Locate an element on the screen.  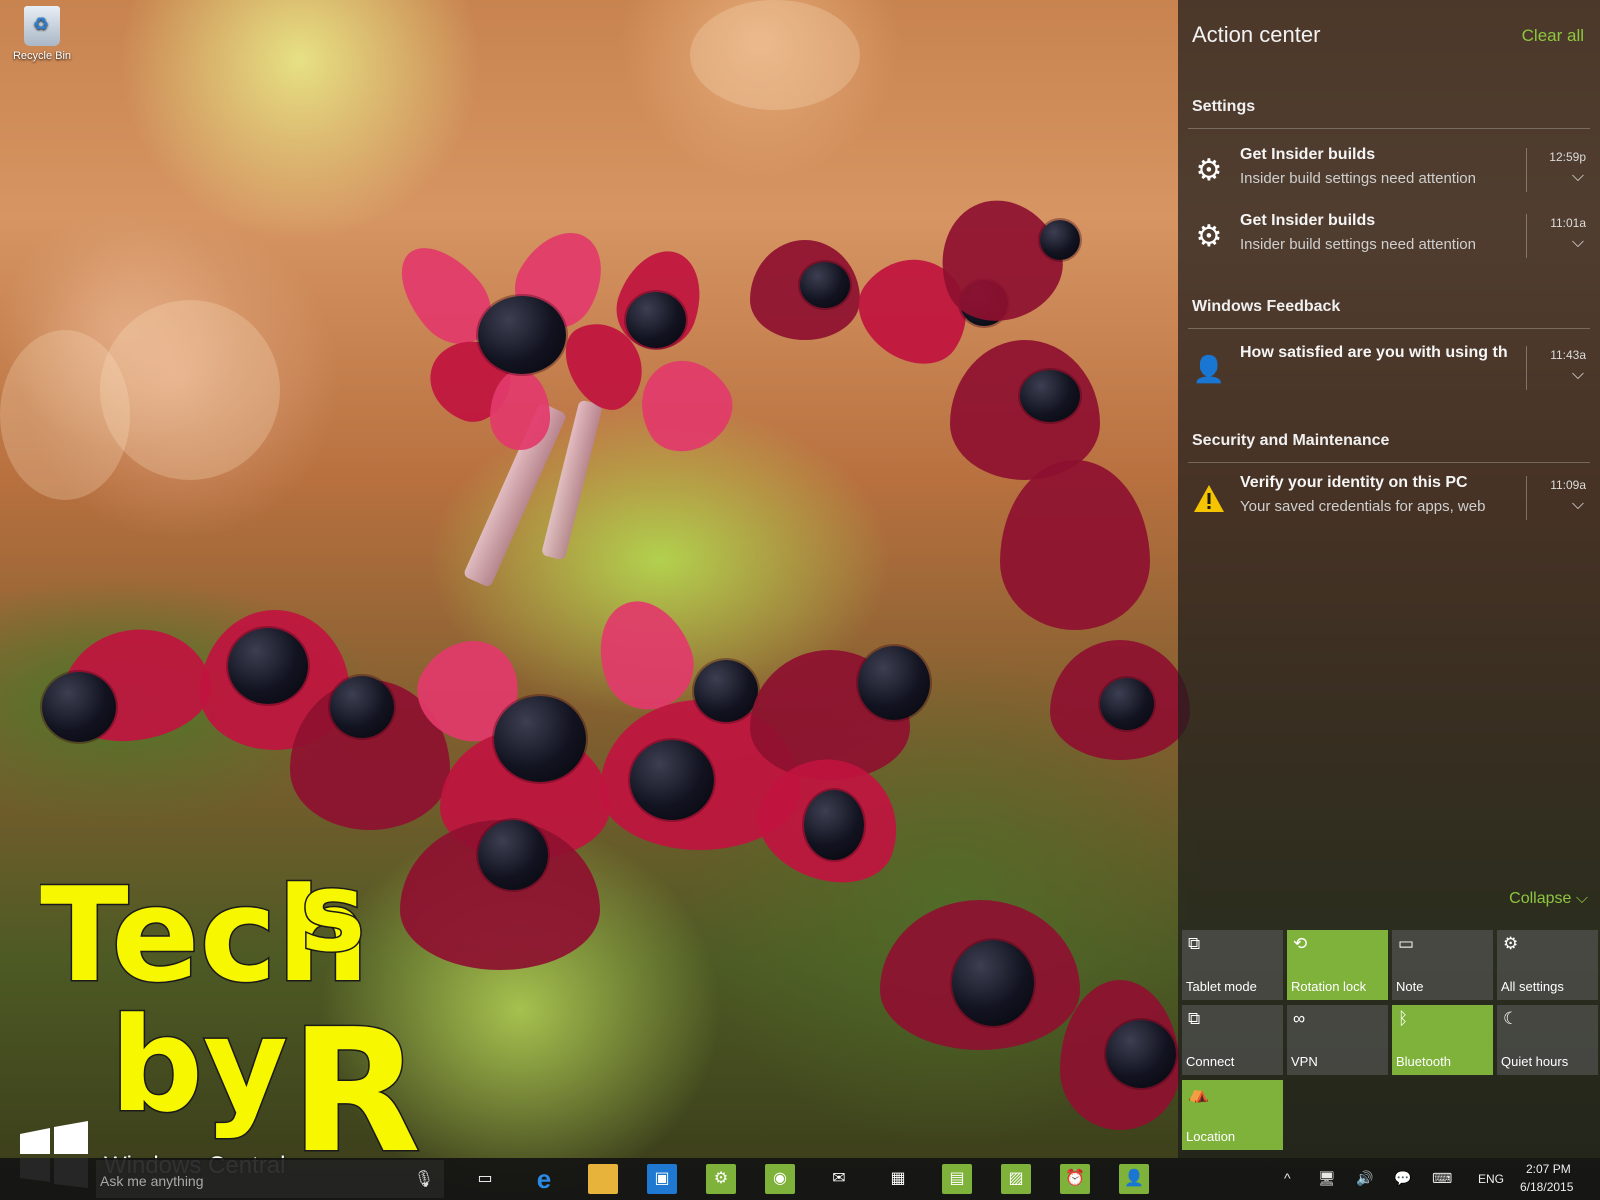
notification-body: Your saved credentials for apps, web is located at coordinates (1363, 506).